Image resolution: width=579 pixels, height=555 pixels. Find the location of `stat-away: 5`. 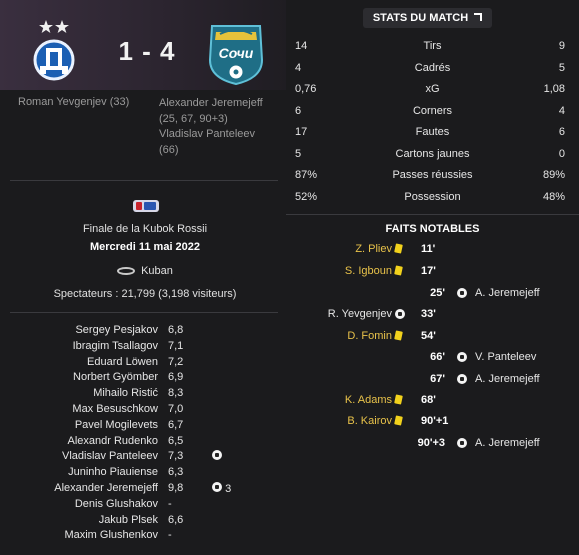

stat-away: 5 is located at coordinates (561, 68).